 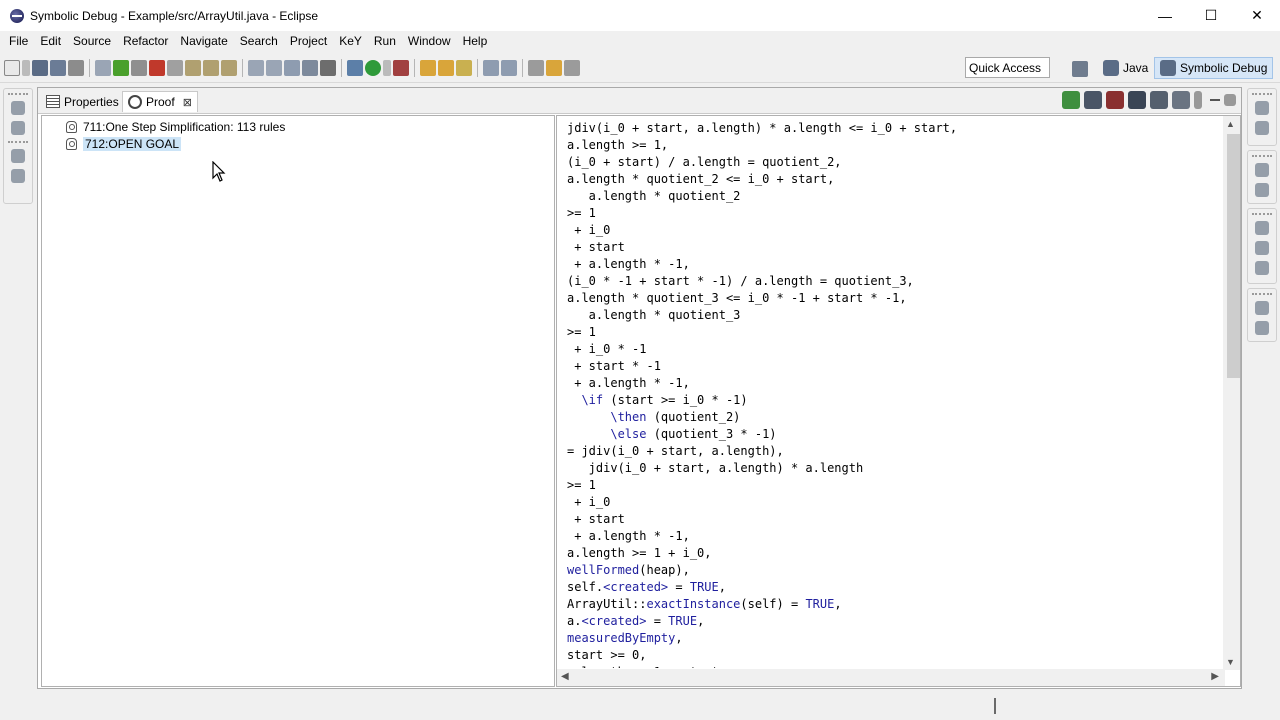 What do you see at coordinates (892, 638) in the screenshot?
I see `sequent-line: measuredByEmpty,` at bounding box center [892, 638].